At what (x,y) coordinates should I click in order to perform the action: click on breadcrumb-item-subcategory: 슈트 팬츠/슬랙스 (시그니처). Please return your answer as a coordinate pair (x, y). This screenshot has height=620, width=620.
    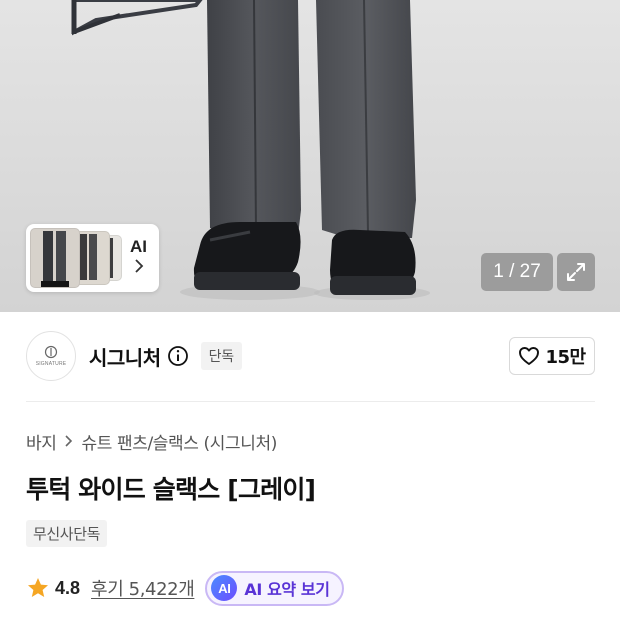
    Looking at the image, I should click on (179, 441).